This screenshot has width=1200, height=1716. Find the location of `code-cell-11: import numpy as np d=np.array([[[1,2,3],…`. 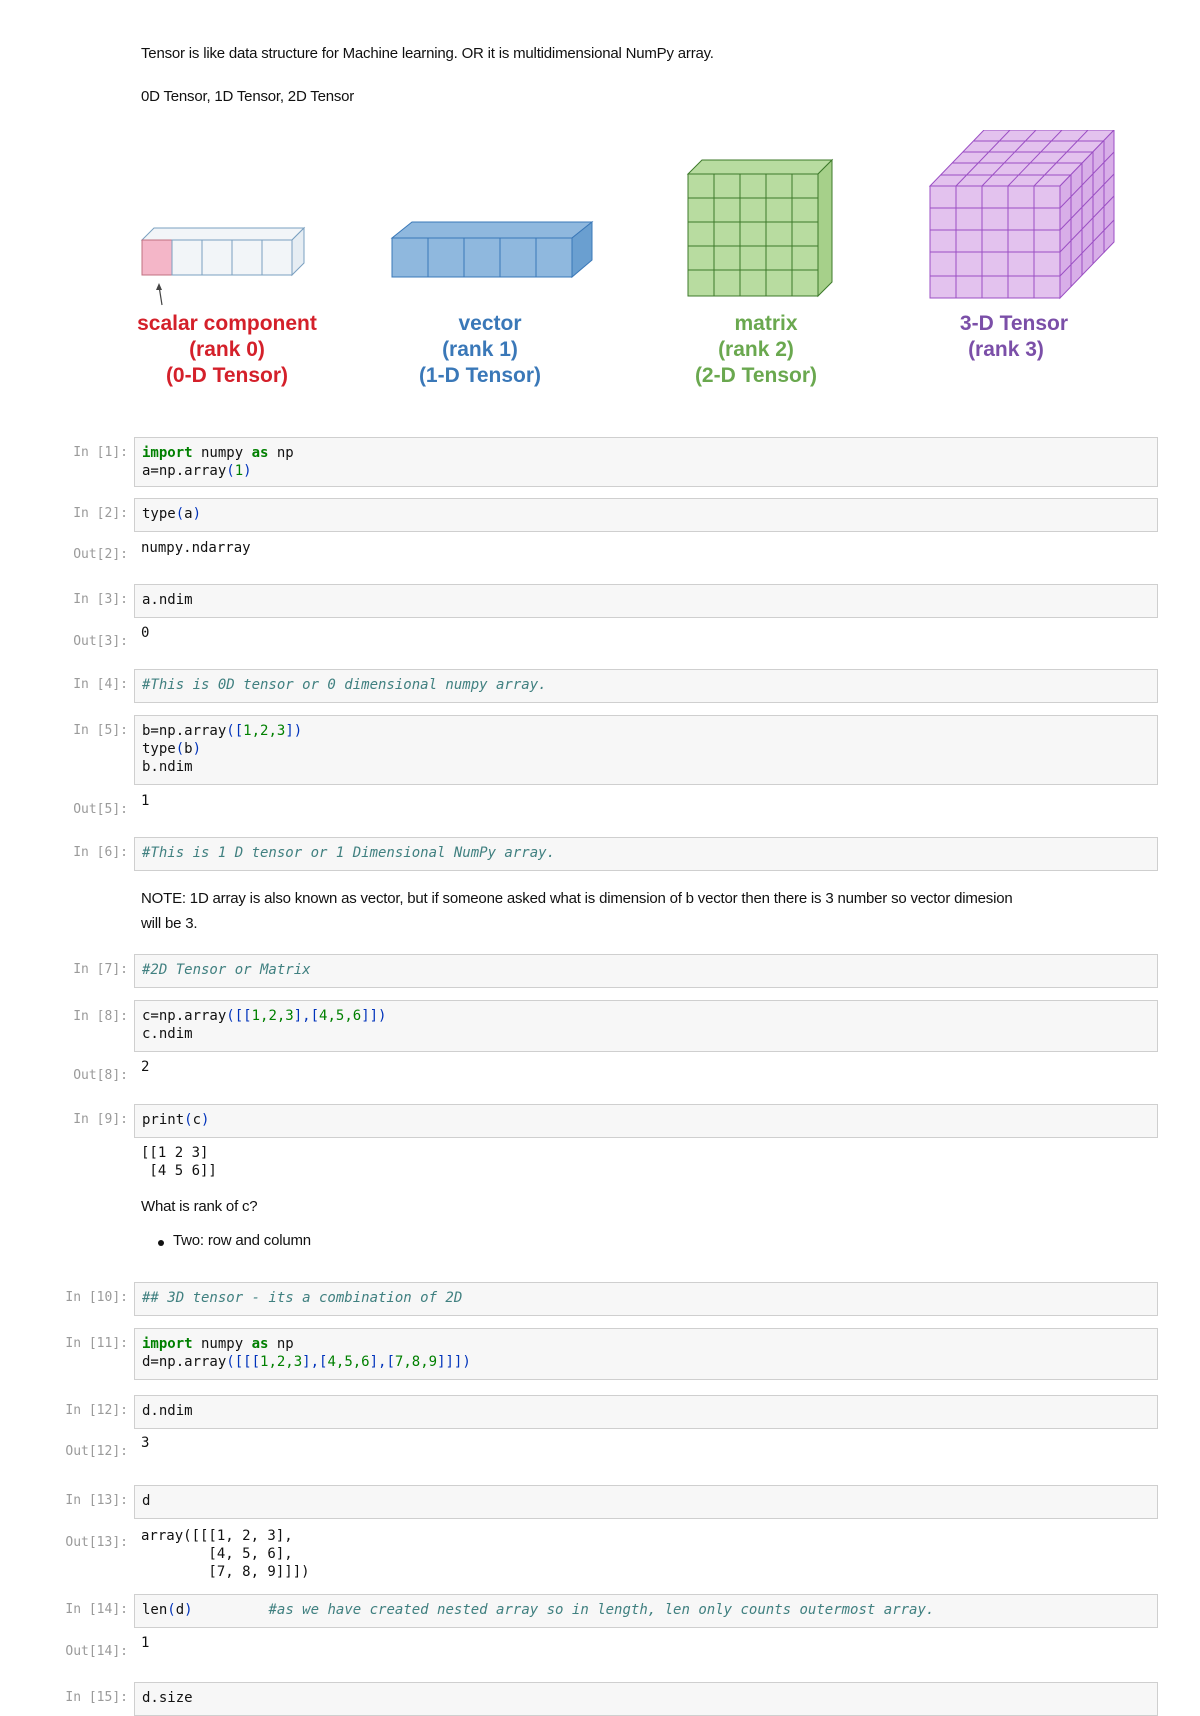

code-cell-11: import numpy as np d=np.array([[[1,2,3],… is located at coordinates (646, 1354).